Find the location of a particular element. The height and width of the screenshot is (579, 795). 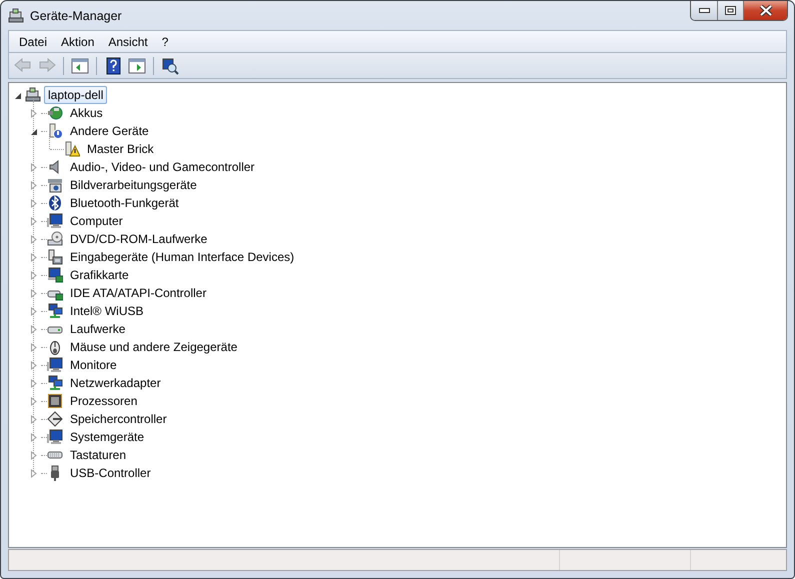

menu-item: Datei is located at coordinates (33, 41).